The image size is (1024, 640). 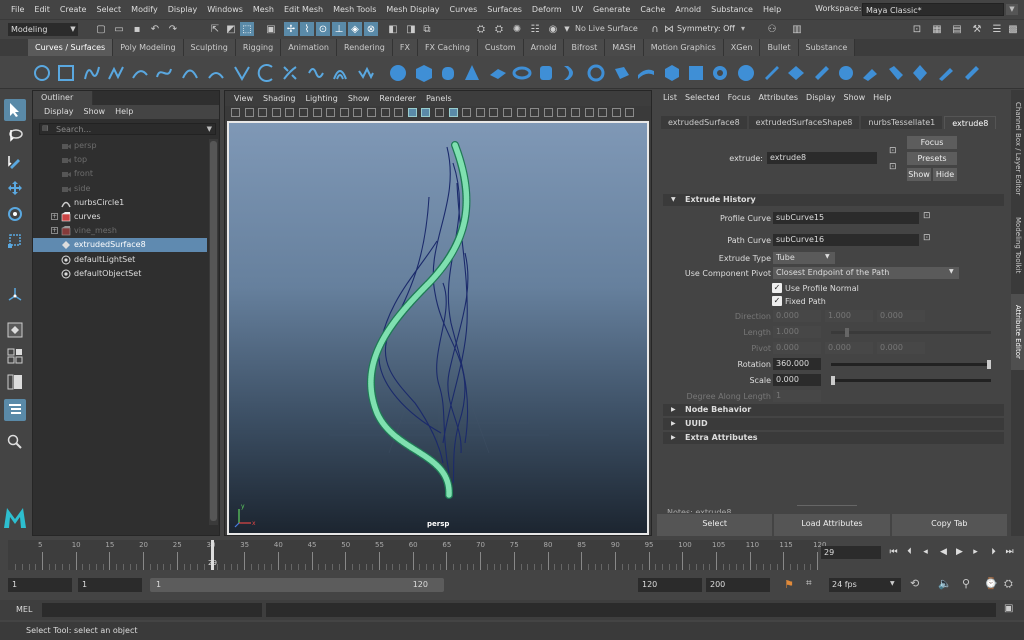 I want to click on sound-icon: 🔈, so click(x=945, y=583).